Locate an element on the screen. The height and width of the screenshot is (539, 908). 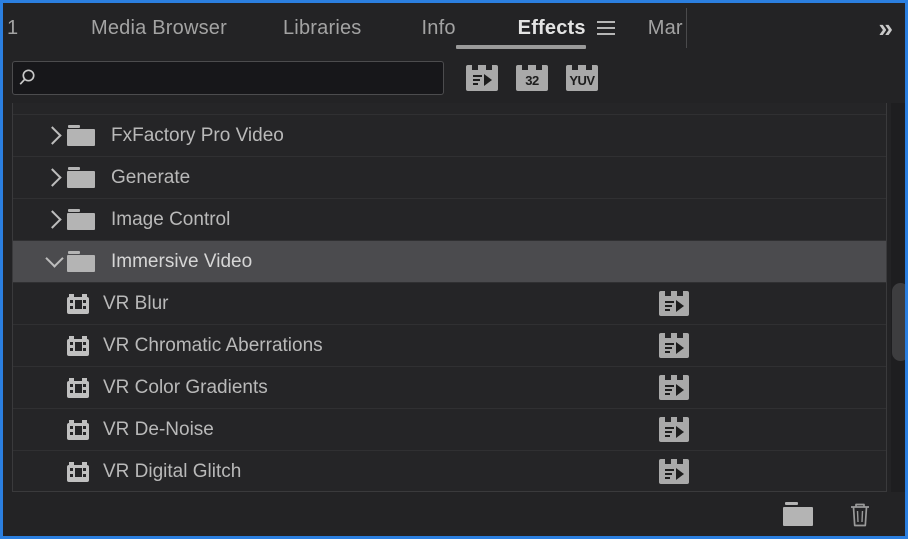
filter-badge-label: 32 is located at coordinates (532, 80).